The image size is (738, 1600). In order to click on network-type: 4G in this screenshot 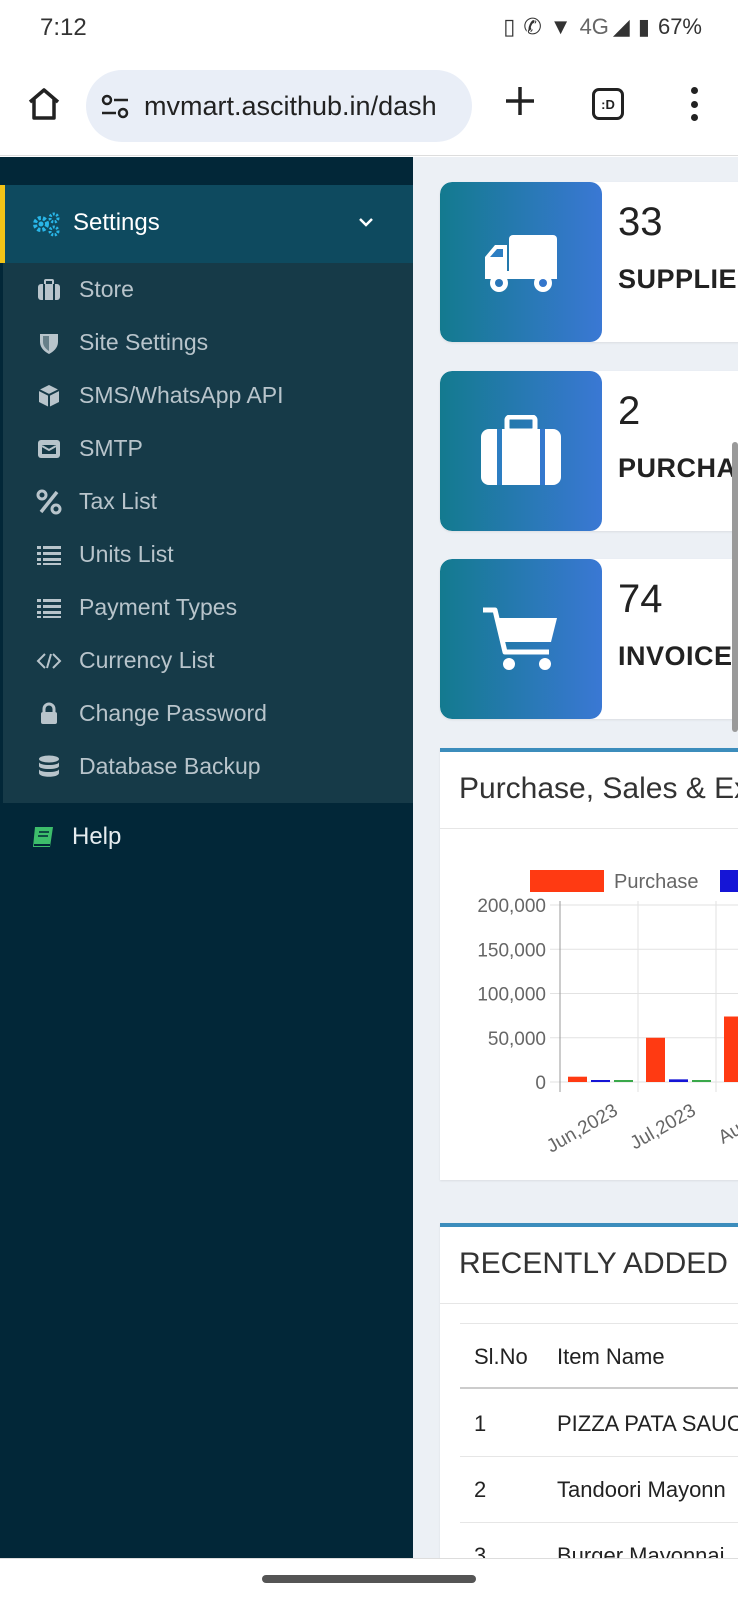, I will do `click(594, 26)`.